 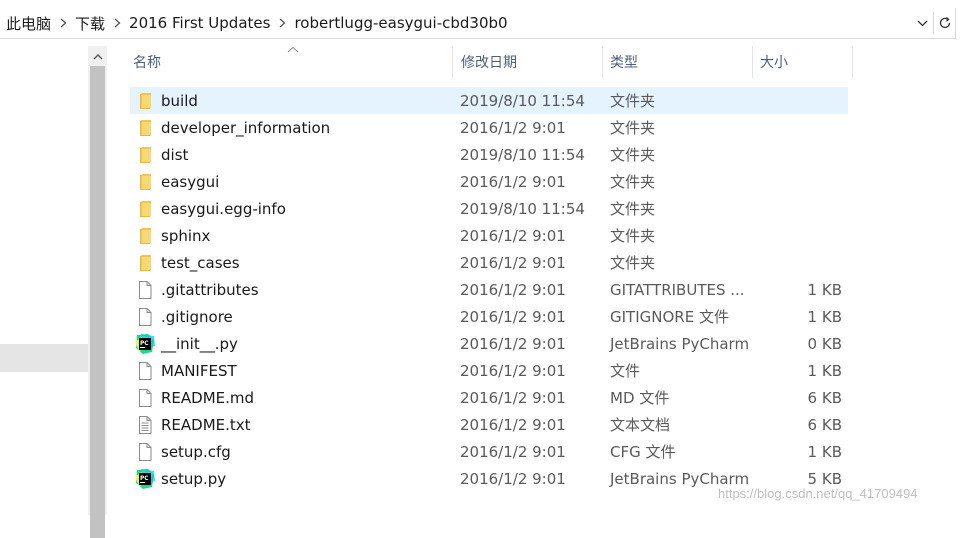 What do you see at coordinates (44, 358) in the screenshot?
I see `nav-selected-item` at bounding box center [44, 358].